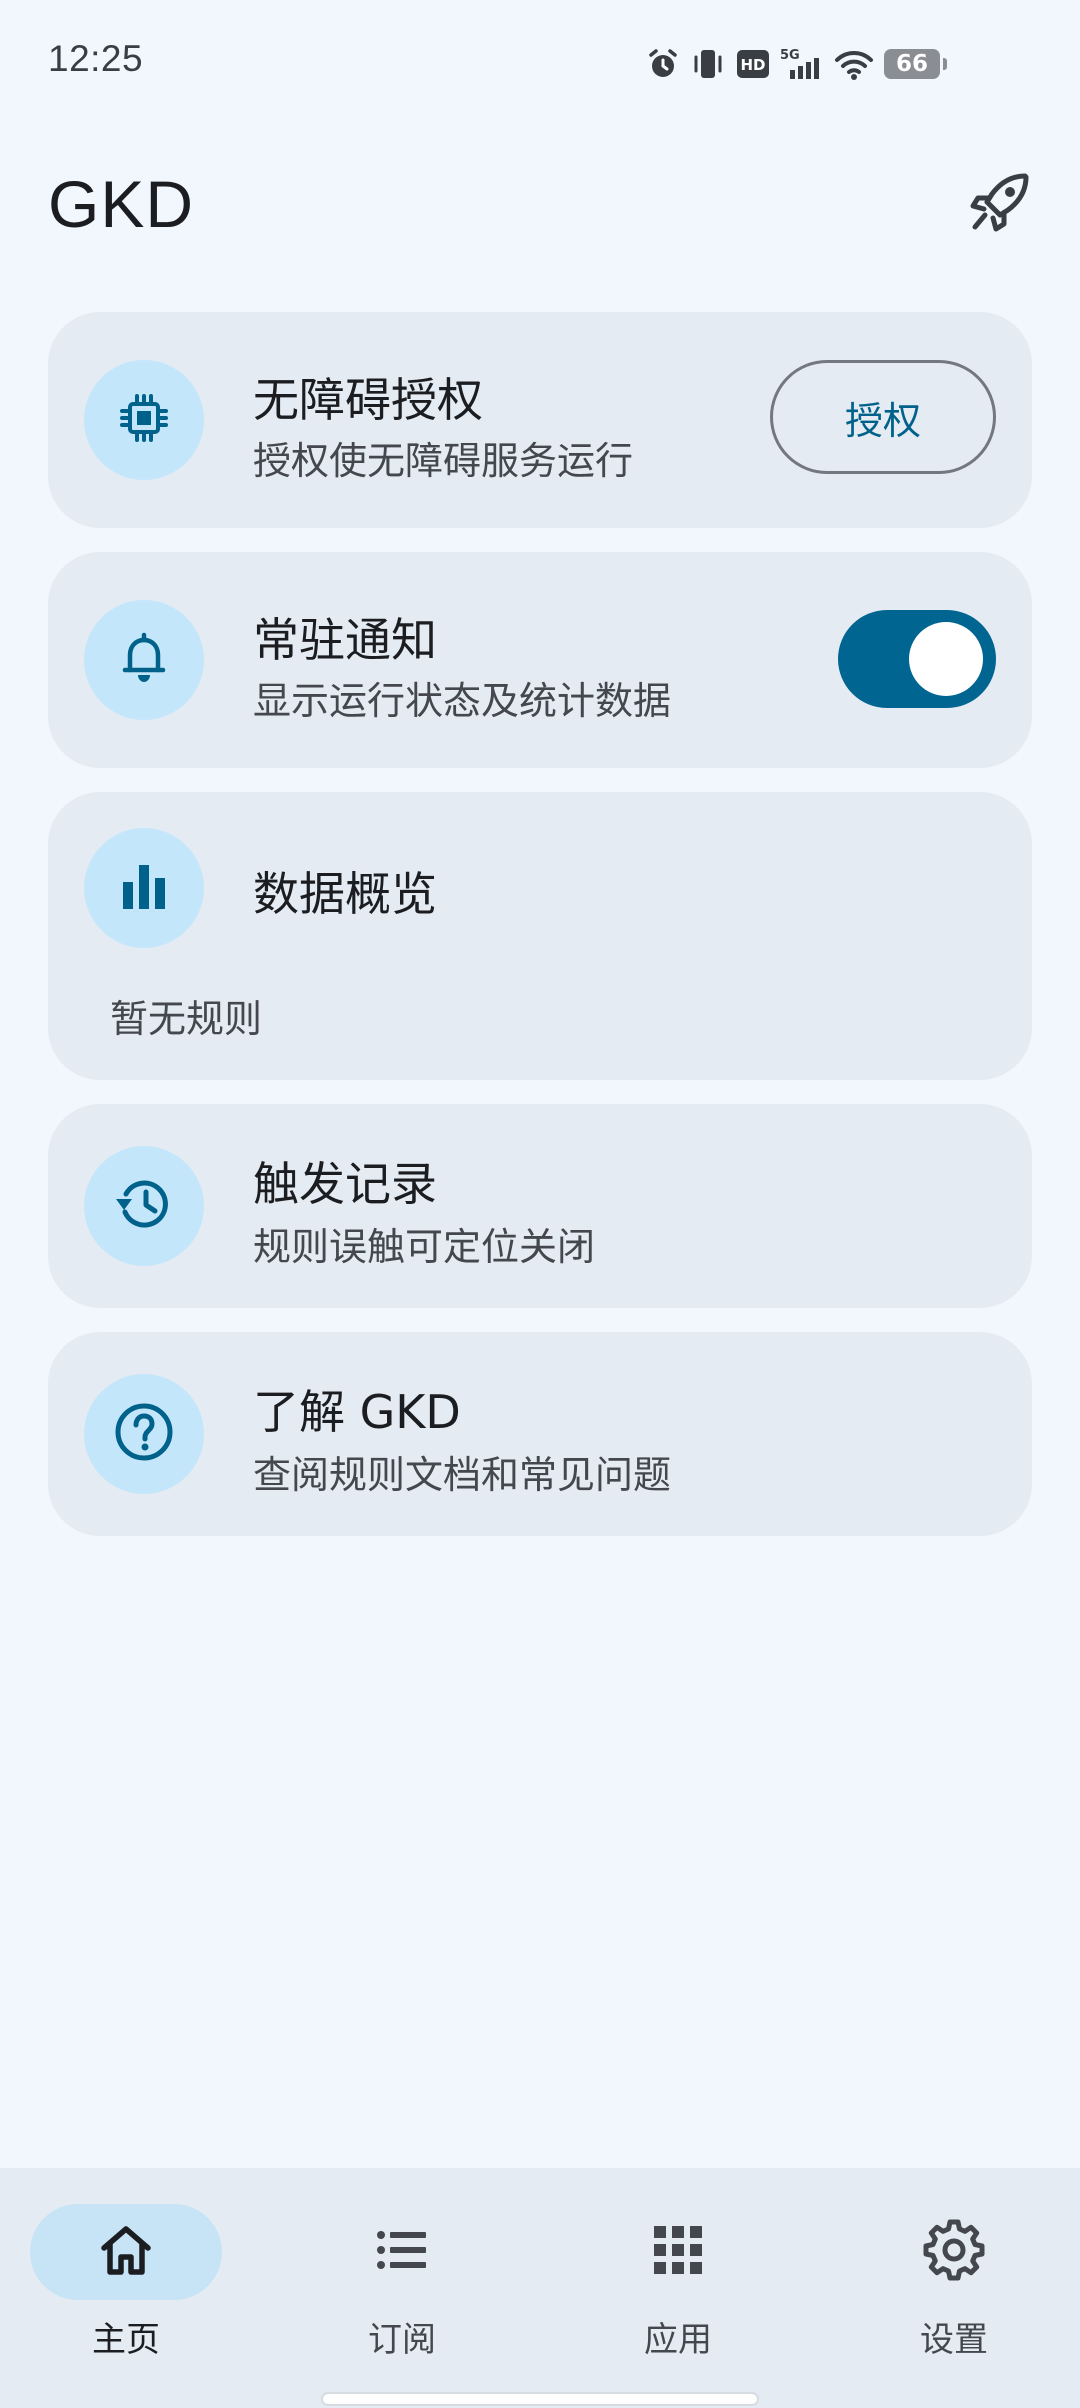 The width and height of the screenshot is (1080, 2408). I want to click on status-time: 12:25, so click(96, 58).